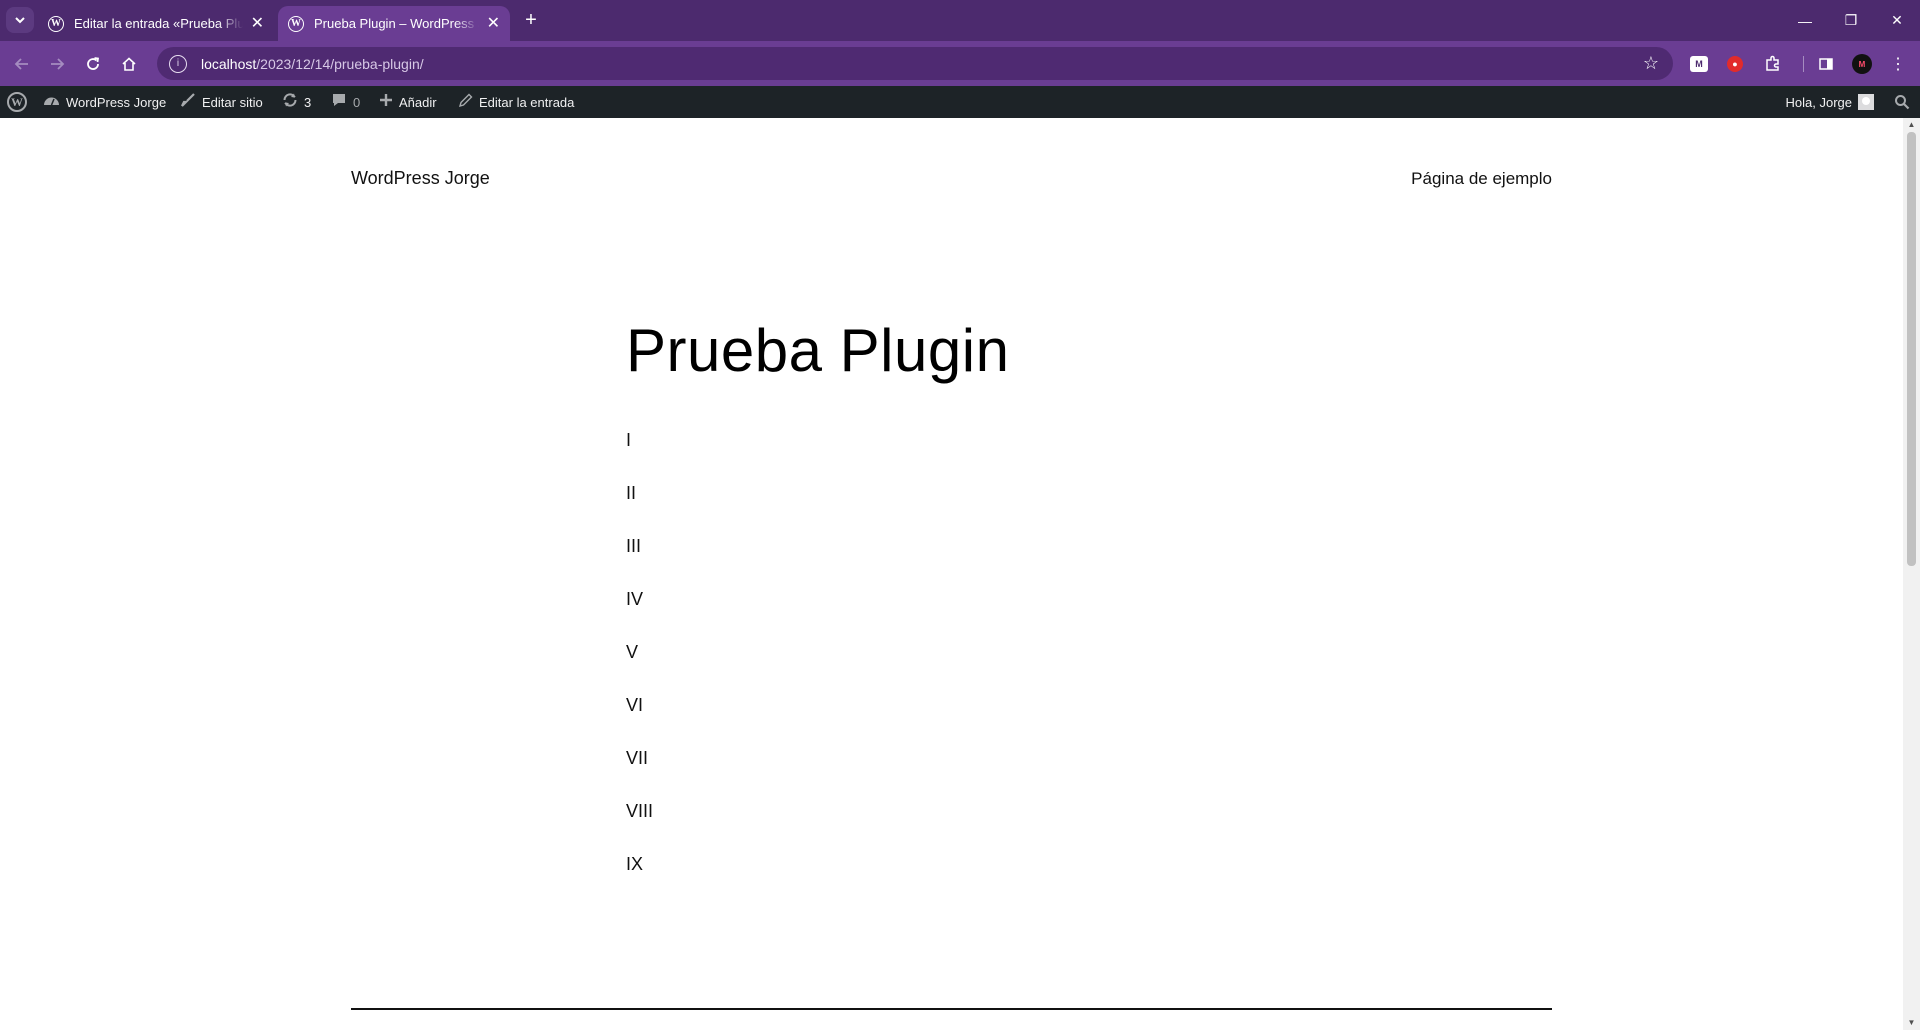 The width and height of the screenshot is (1920, 1030). Describe the element at coordinates (340, 63) in the screenshot. I see `url-path: /2023/12/14/prueba-plugin/` at that location.